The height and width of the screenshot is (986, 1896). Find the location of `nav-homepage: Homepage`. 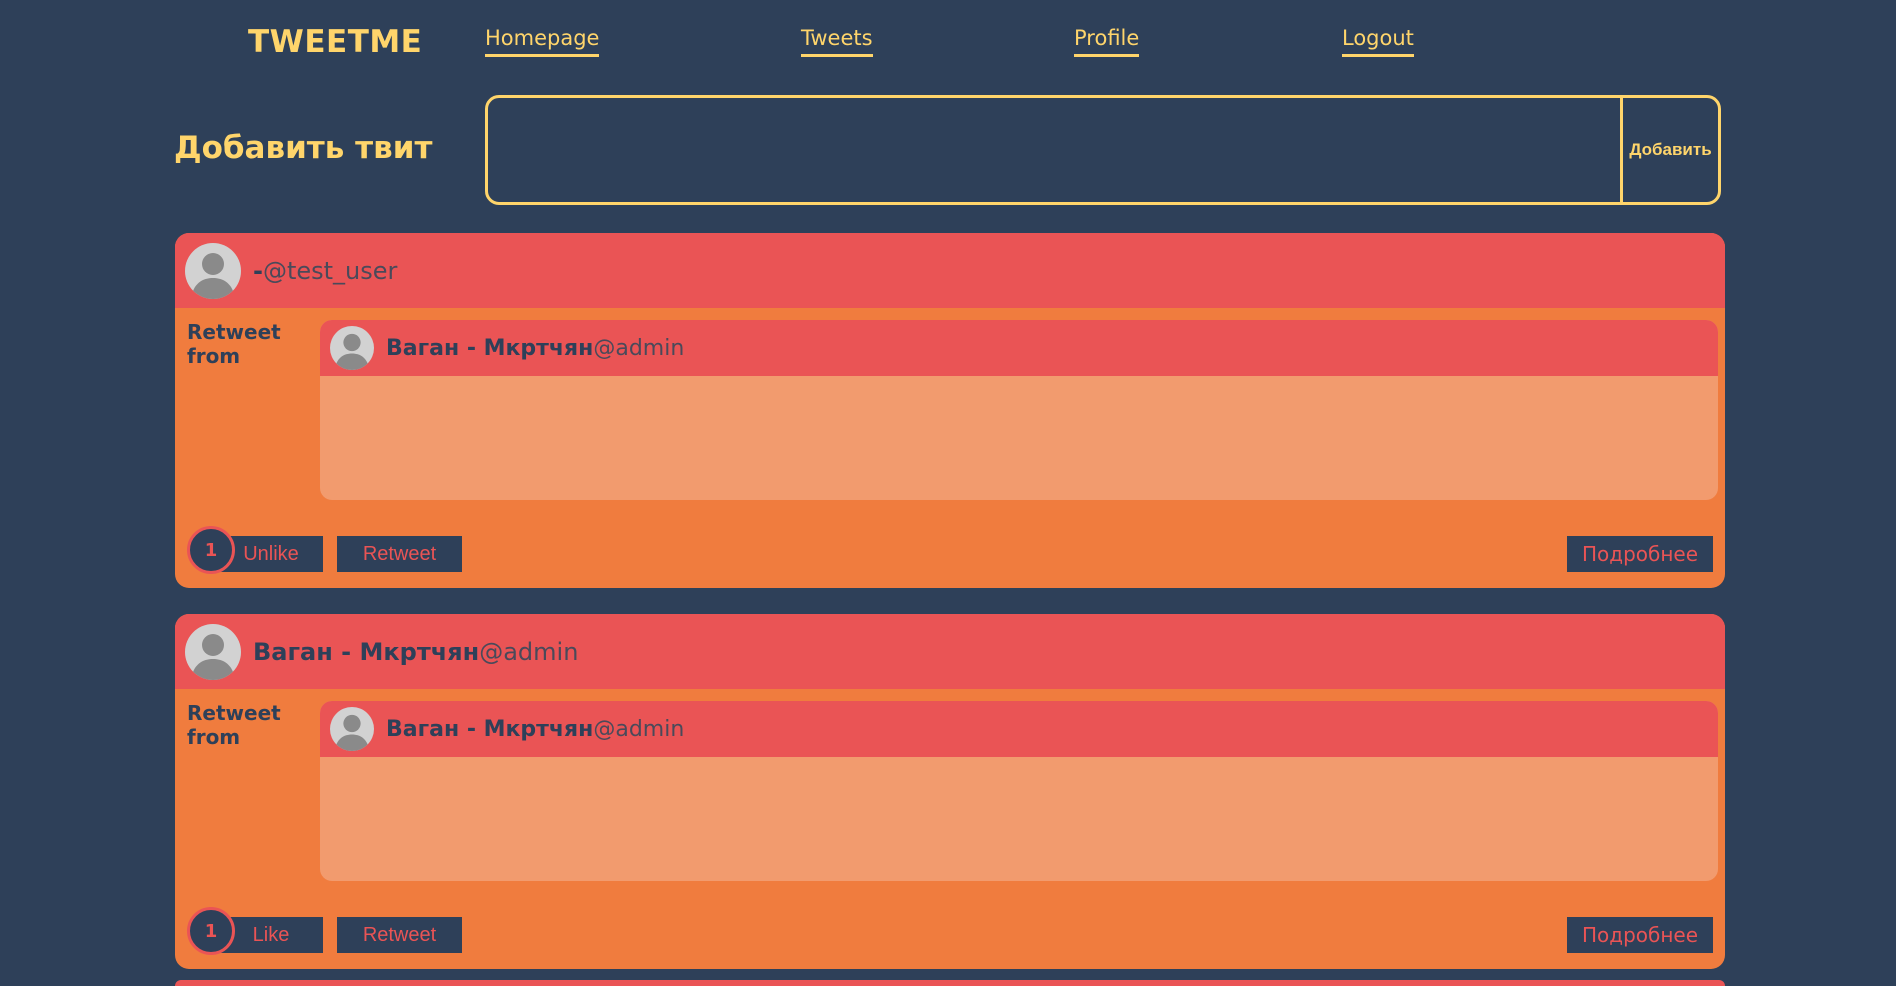

nav-homepage: Homepage is located at coordinates (542, 41).